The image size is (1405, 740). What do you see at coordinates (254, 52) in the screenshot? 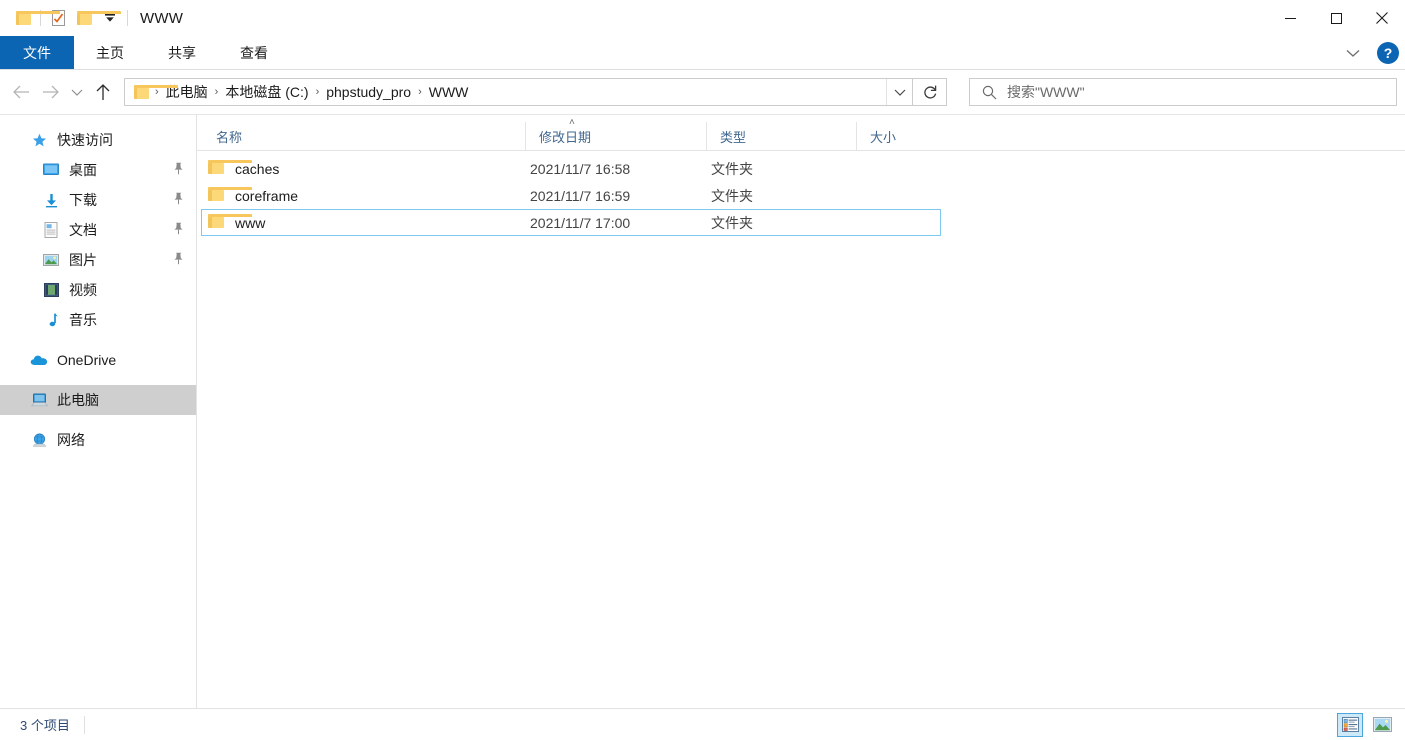
I see `tab-view: 查看` at bounding box center [254, 52].